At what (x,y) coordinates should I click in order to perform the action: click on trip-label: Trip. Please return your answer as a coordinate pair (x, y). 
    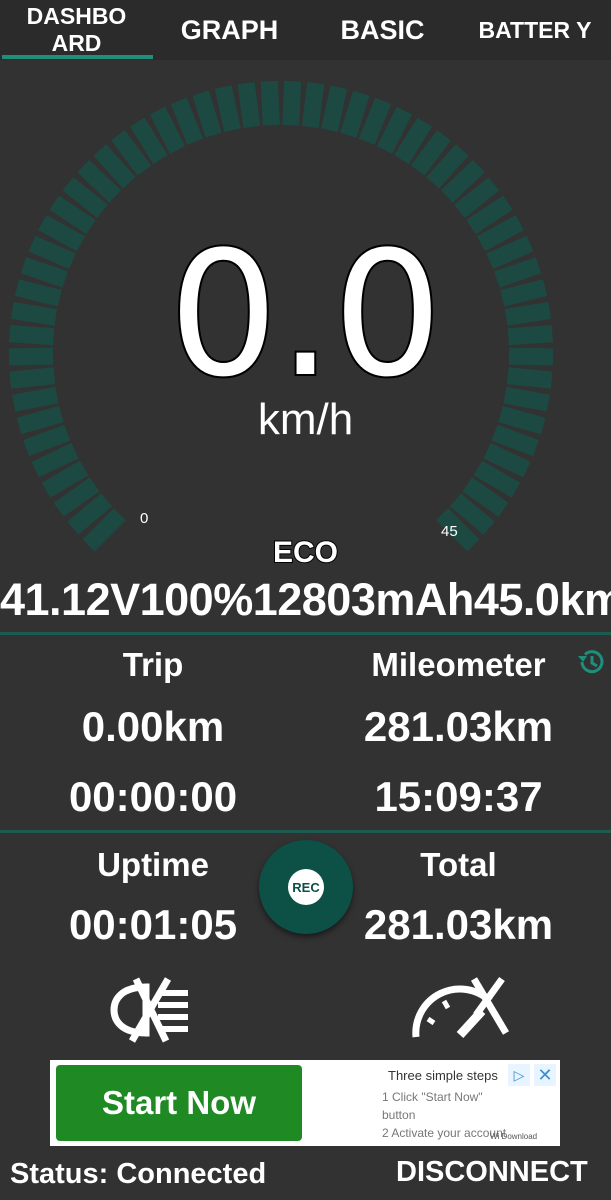
    Looking at the image, I should click on (153, 664).